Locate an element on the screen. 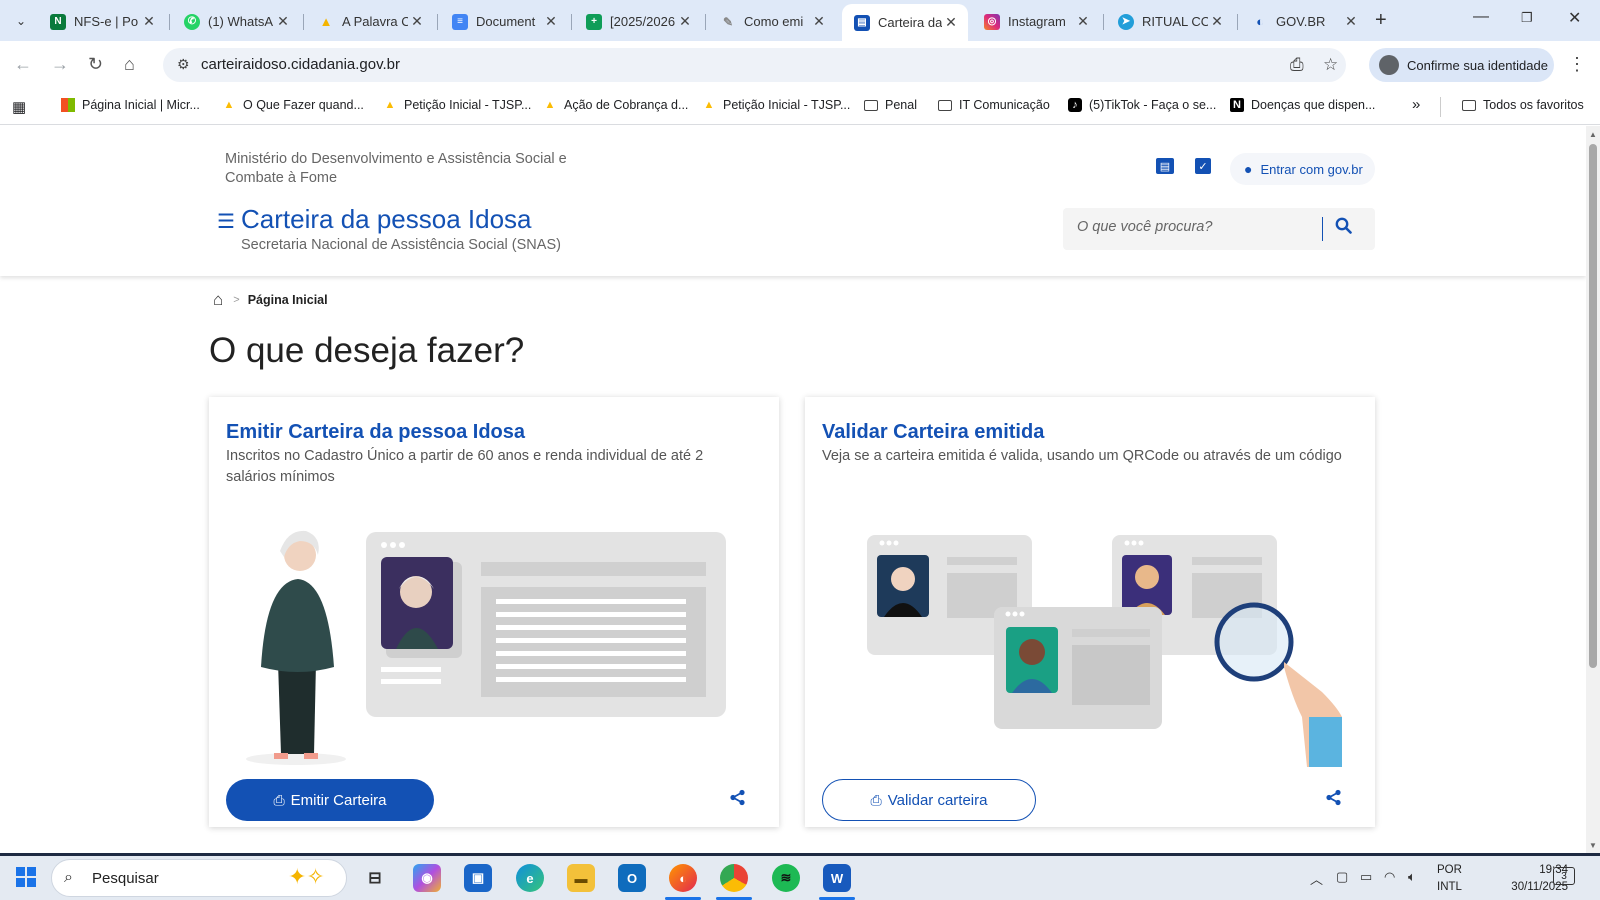  firefox-icon: ◐ is located at coordinates (683, 878).